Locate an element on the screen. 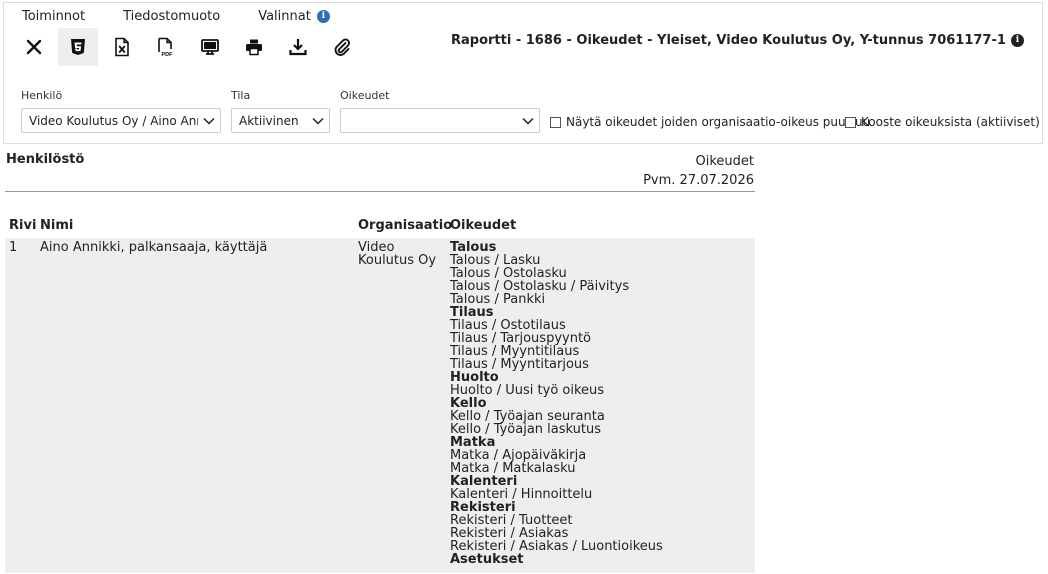  summary-checkbox-label: Kooste oikeuksista (aktiiviset) is located at coordinates (950, 122).